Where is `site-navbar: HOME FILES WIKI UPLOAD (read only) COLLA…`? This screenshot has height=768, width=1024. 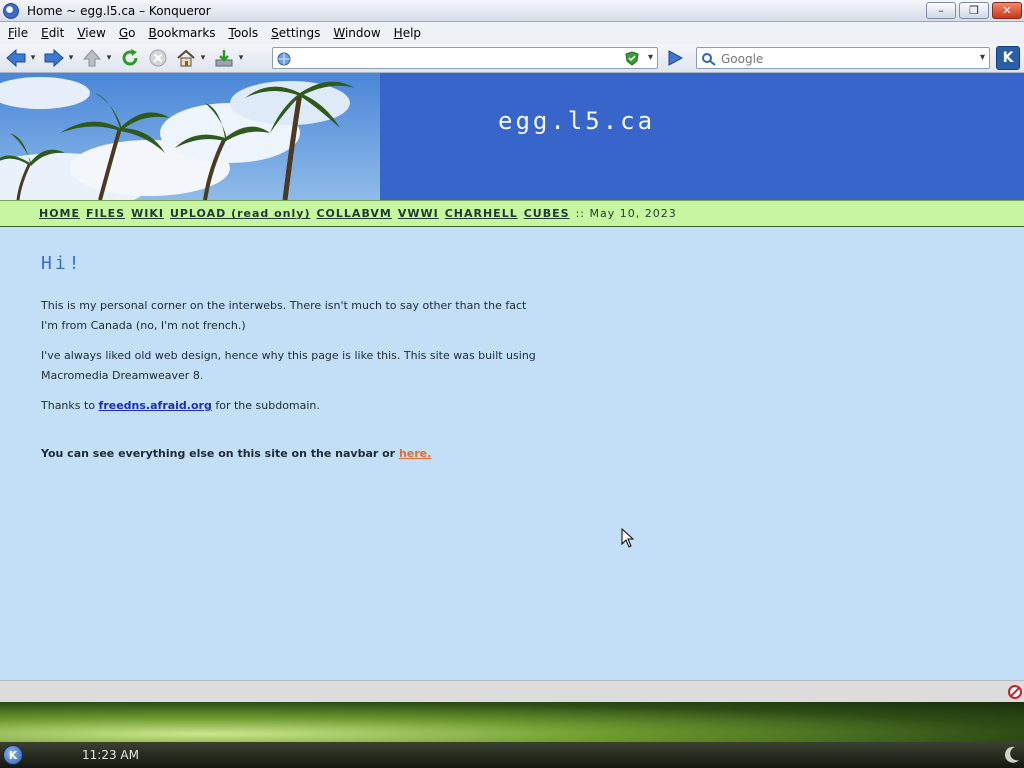 site-navbar: HOME FILES WIKI UPLOAD (read only) COLLA… is located at coordinates (512, 213).